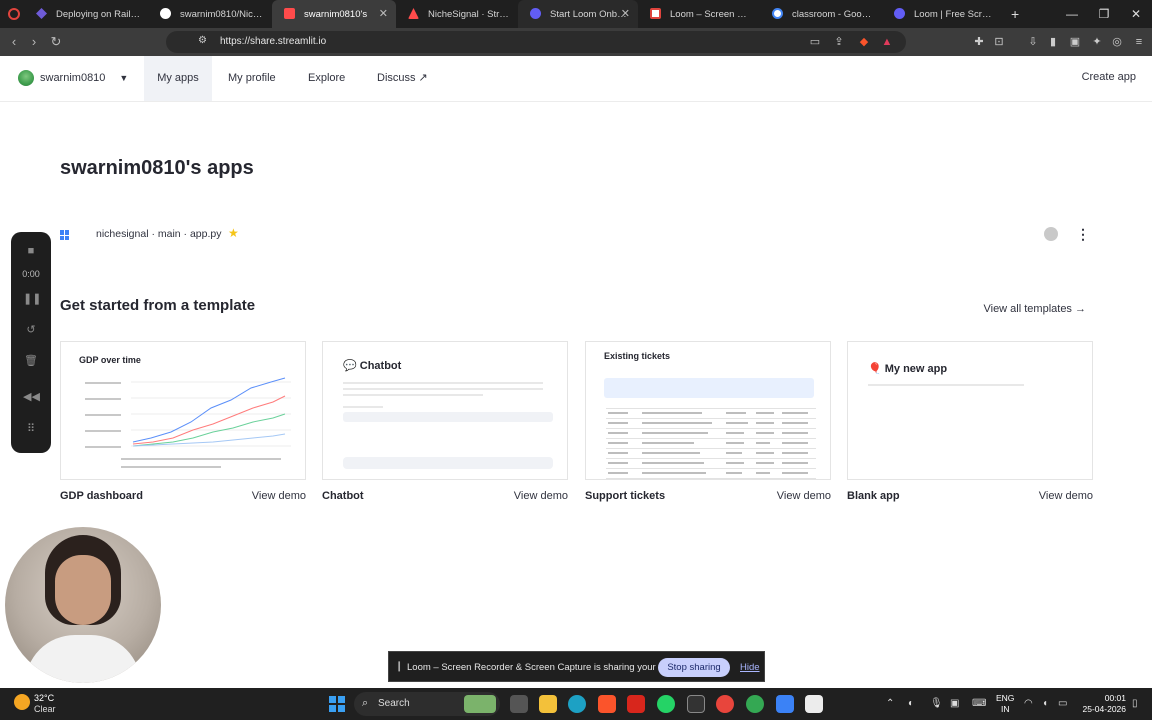 The width and height of the screenshot is (1152, 720). Describe the element at coordinates (1051, 234) in the screenshot. I see `globe-icon` at that location.